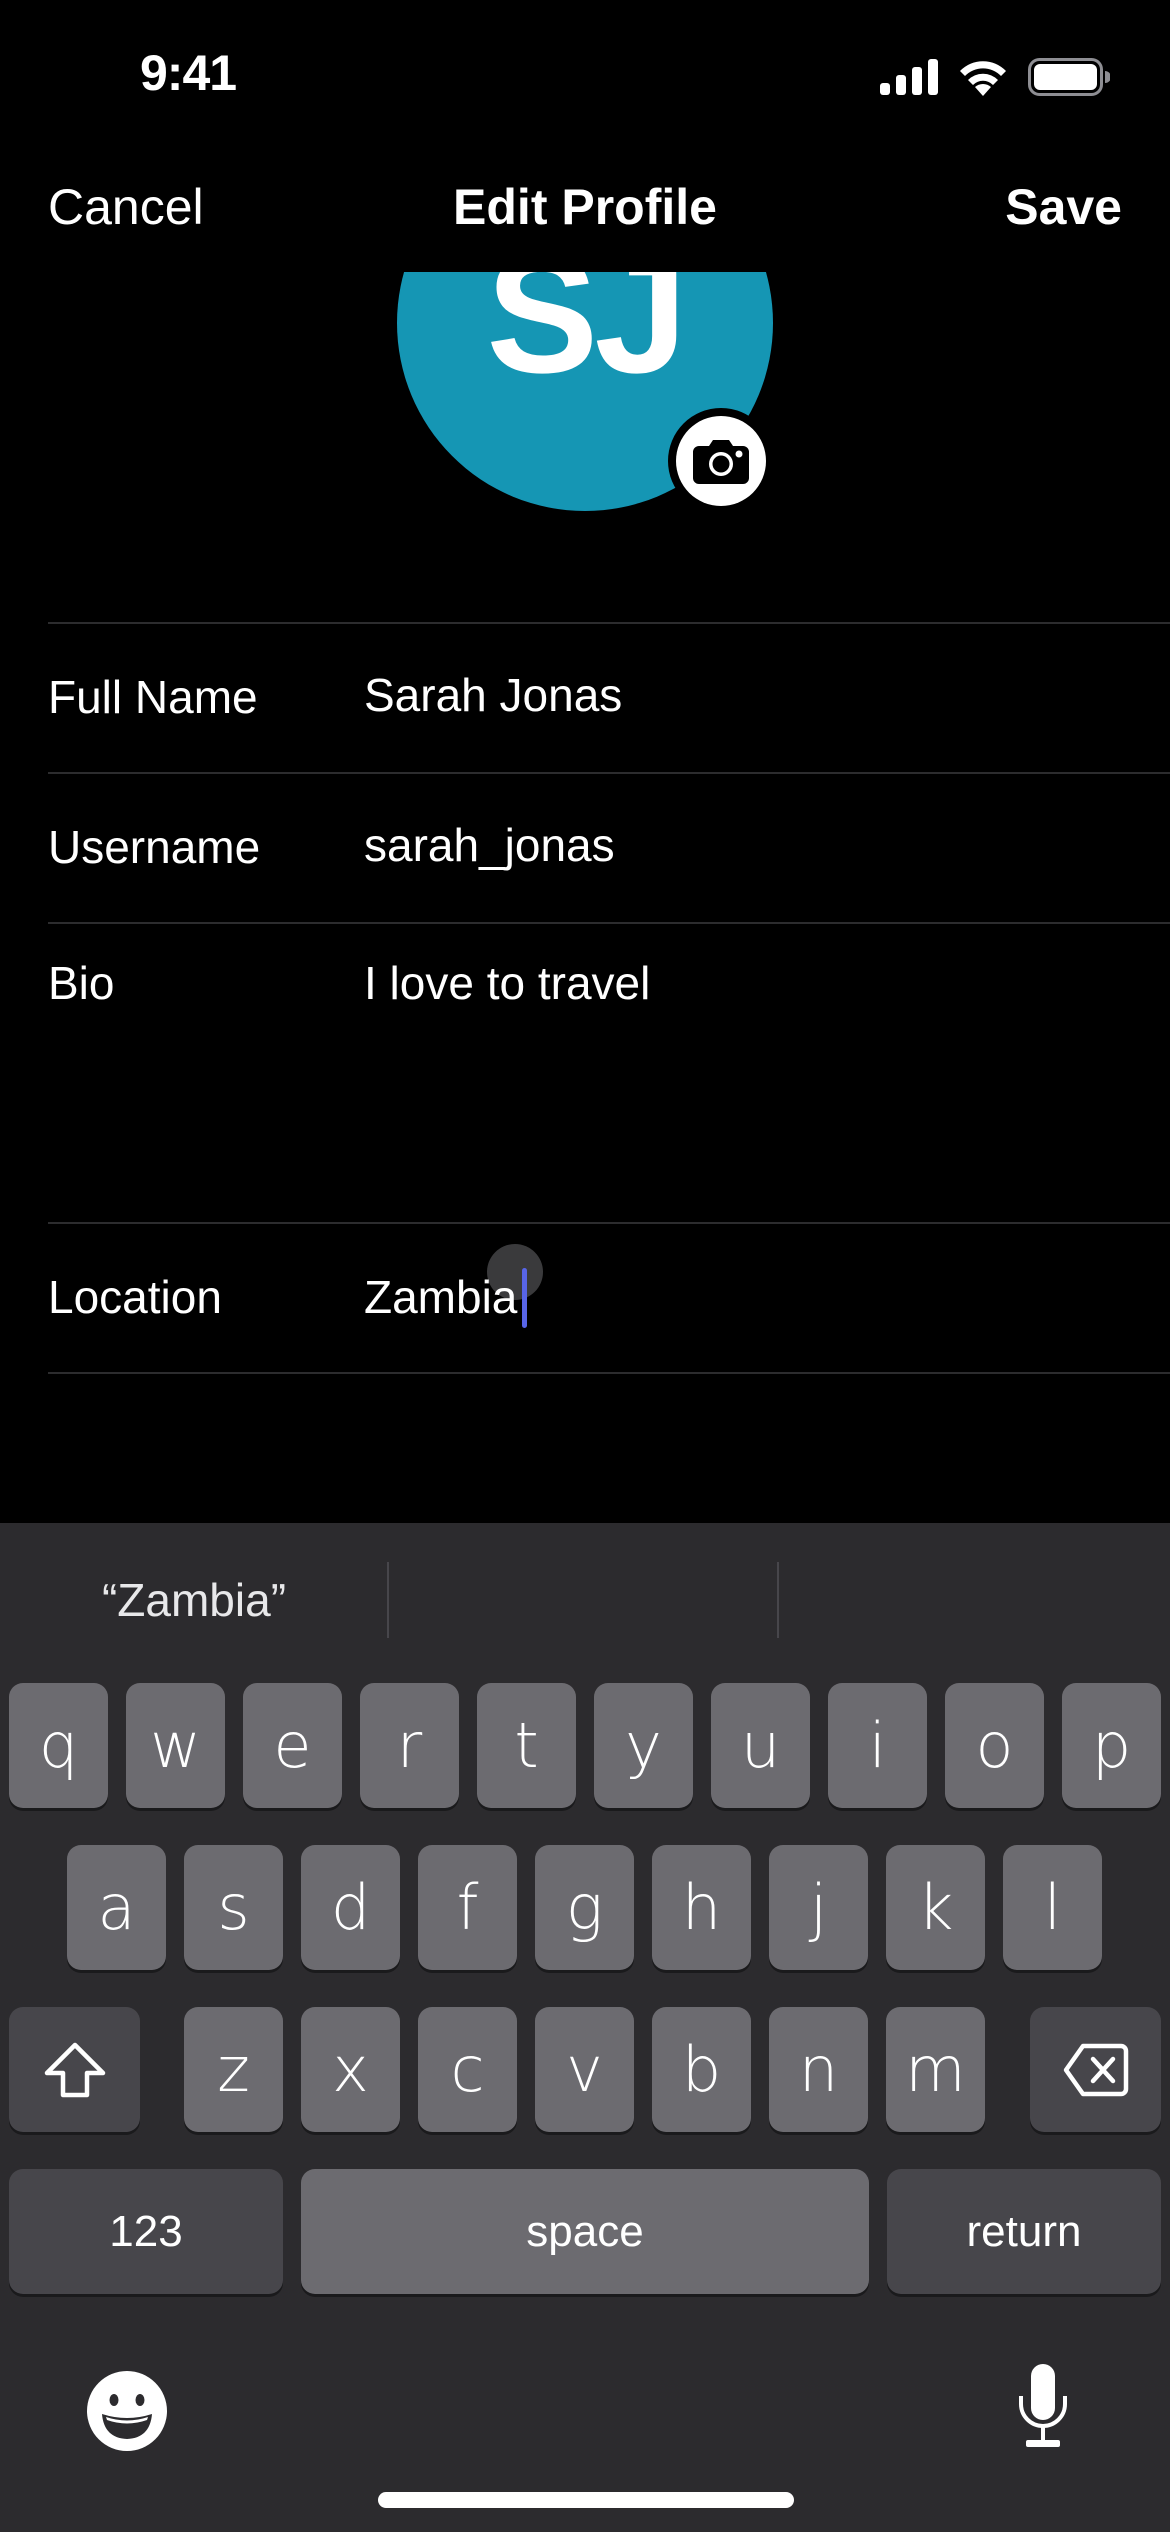 Image resolution: width=1170 pixels, height=2532 pixels. Describe the element at coordinates (126, 207) in the screenshot. I see `cancel-button: Cancel` at that location.